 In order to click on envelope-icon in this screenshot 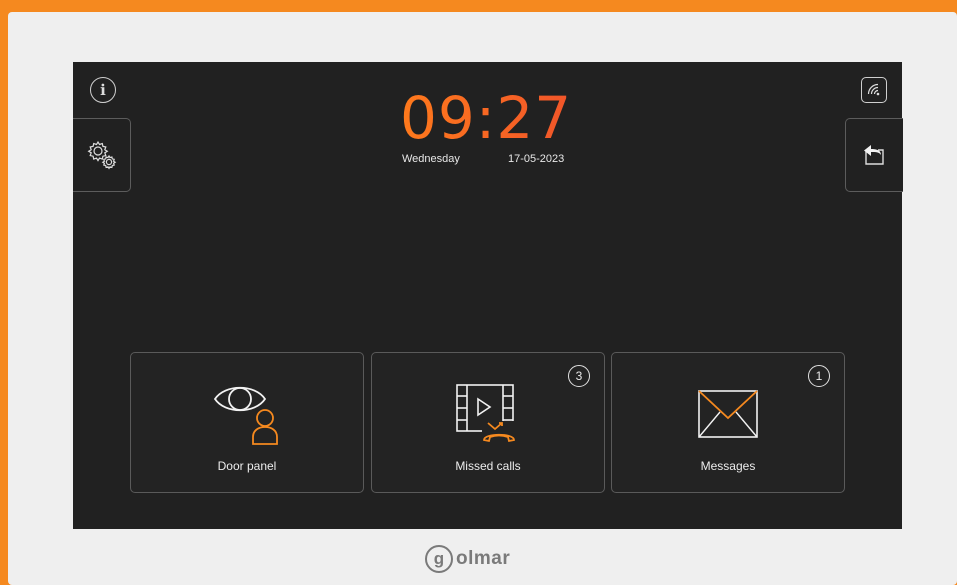, I will do `click(728, 414)`.